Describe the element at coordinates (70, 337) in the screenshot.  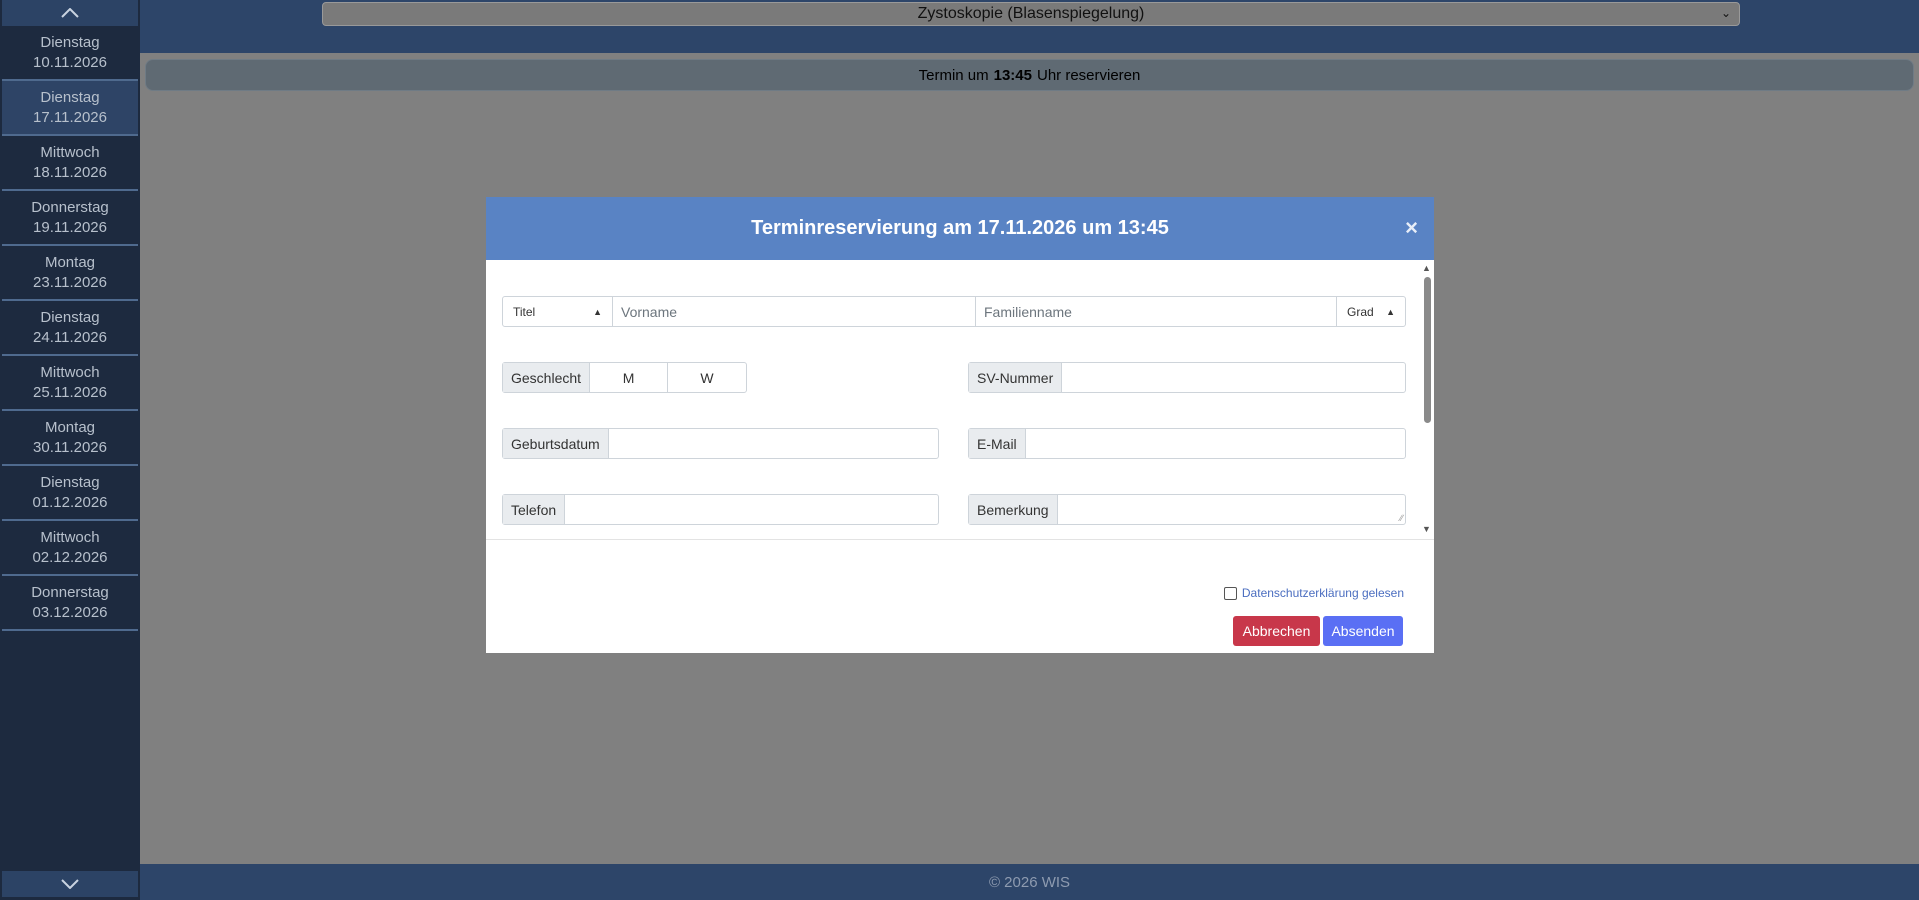
I see `sidebar-item-date: 24.11.2026` at that location.